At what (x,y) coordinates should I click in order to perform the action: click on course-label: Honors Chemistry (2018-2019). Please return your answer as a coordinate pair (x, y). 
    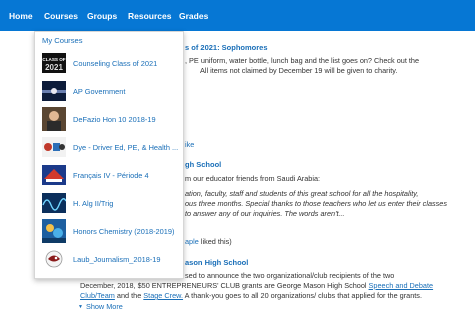
    Looking at the image, I should click on (124, 231).